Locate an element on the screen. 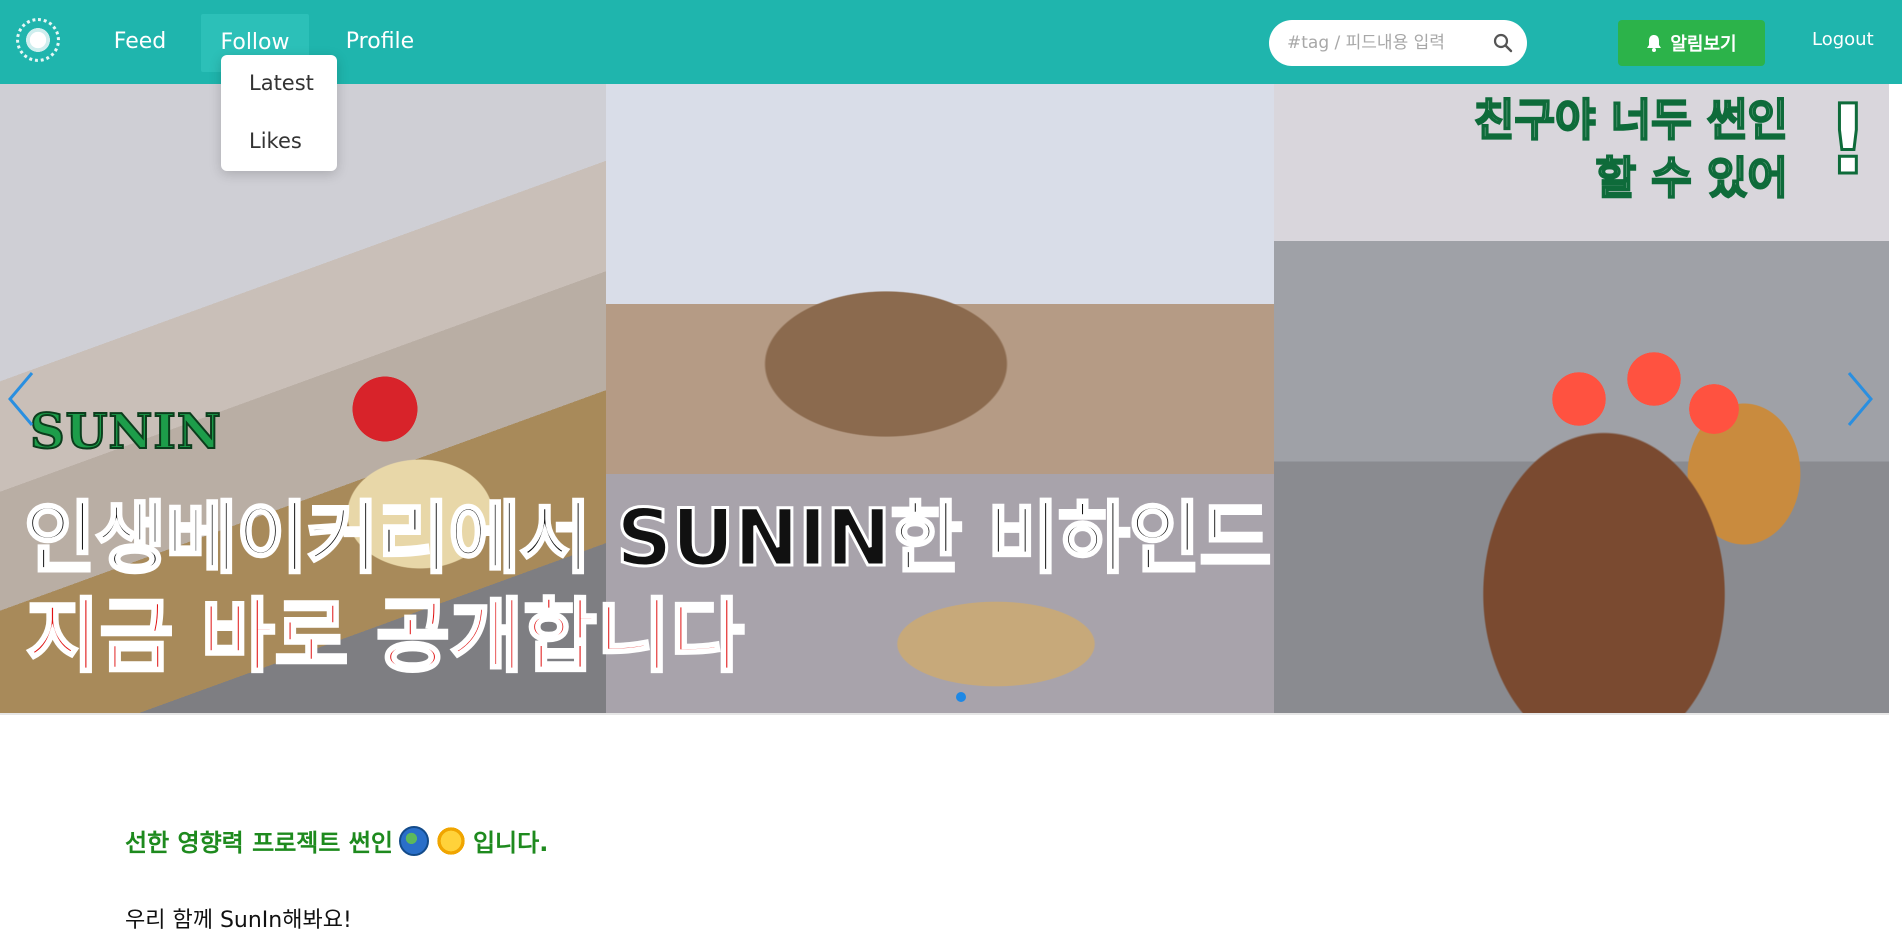 The width and height of the screenshot is (1902, 933). bell-icon is located at coordinates (1654, 43).